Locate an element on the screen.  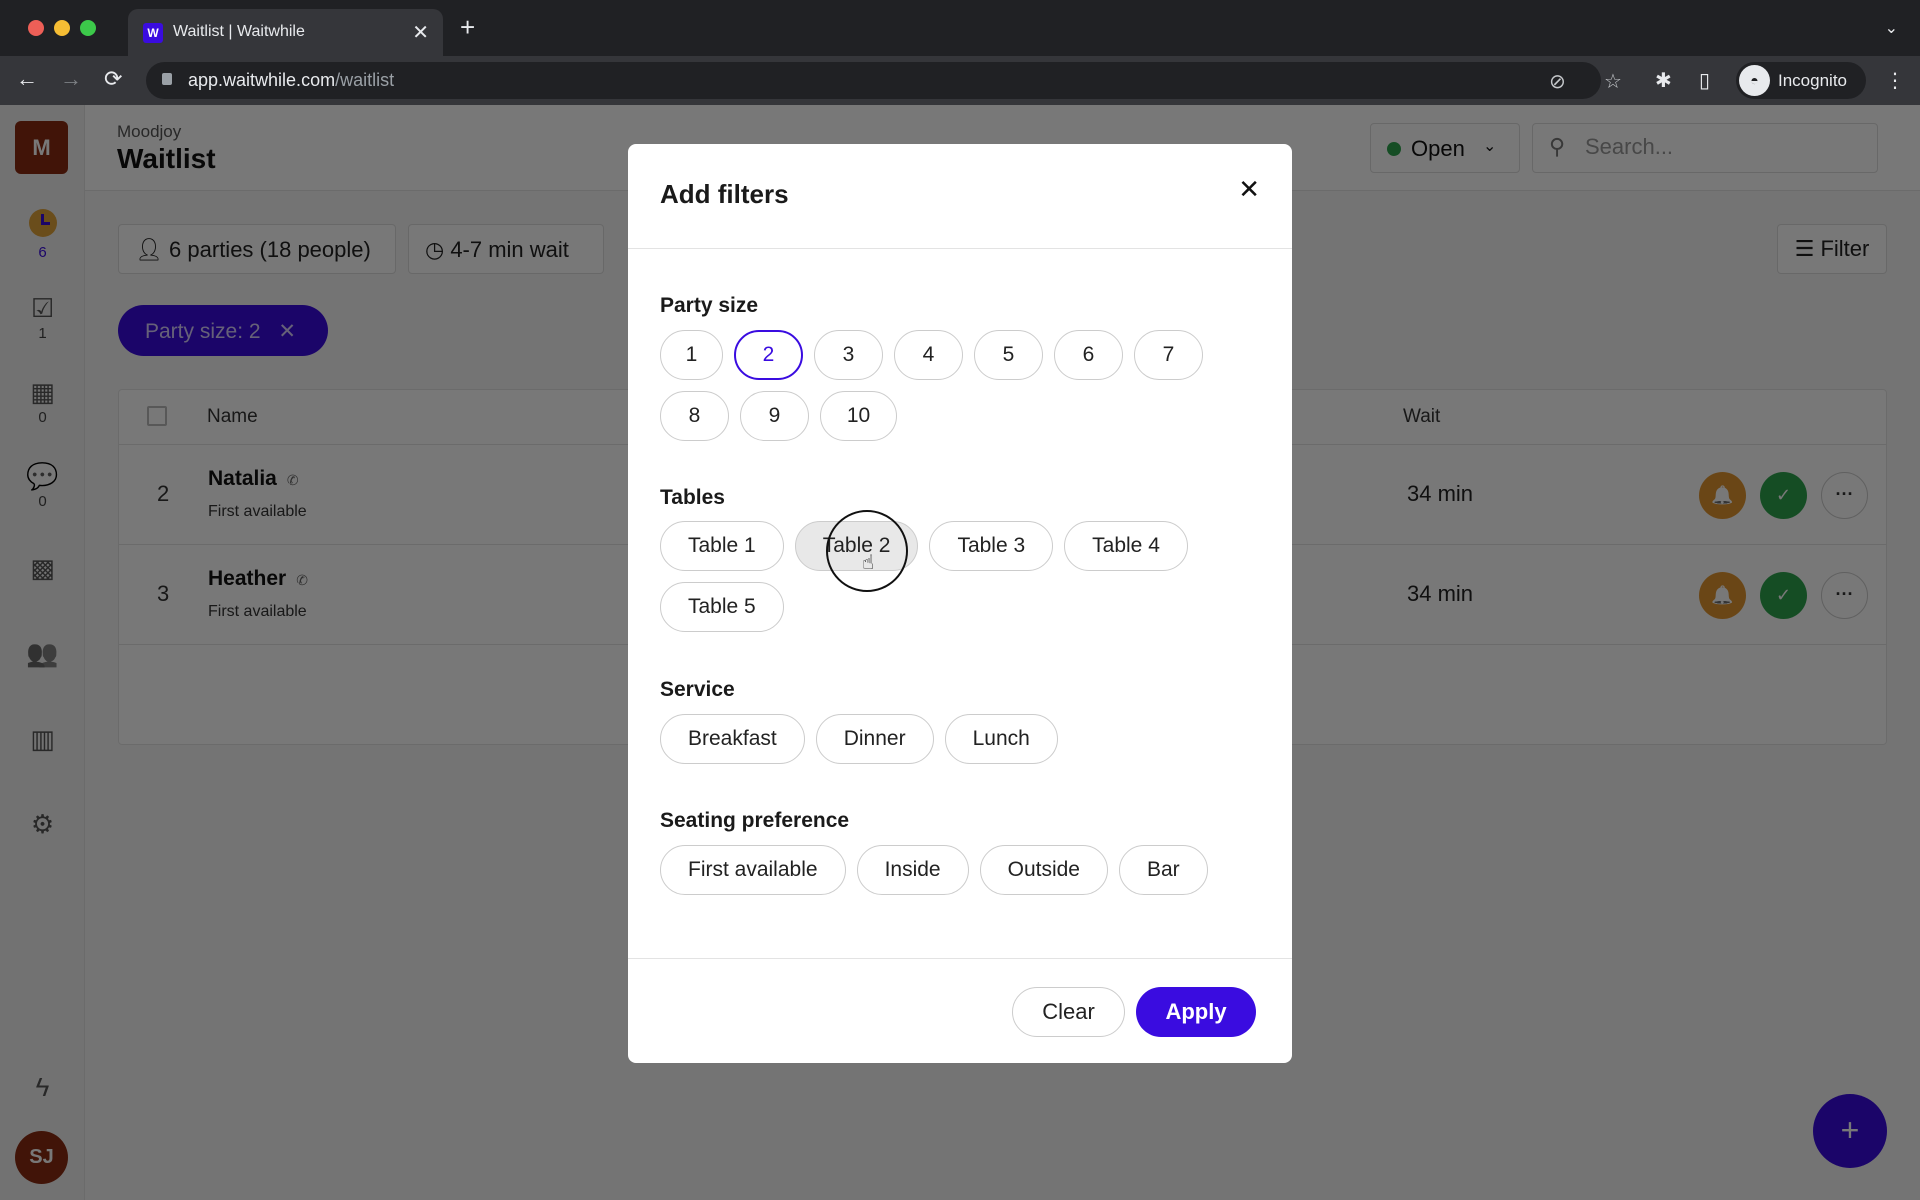
url-path: /waitlist is located at coordinates (365, 80).